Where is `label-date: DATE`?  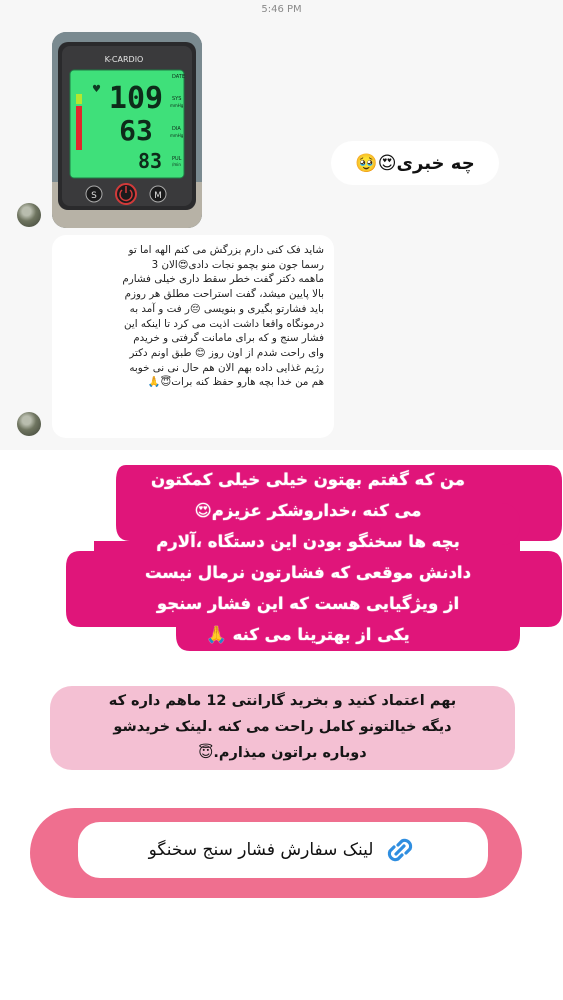 label-date: DATE is located at coordinates (178, 77).